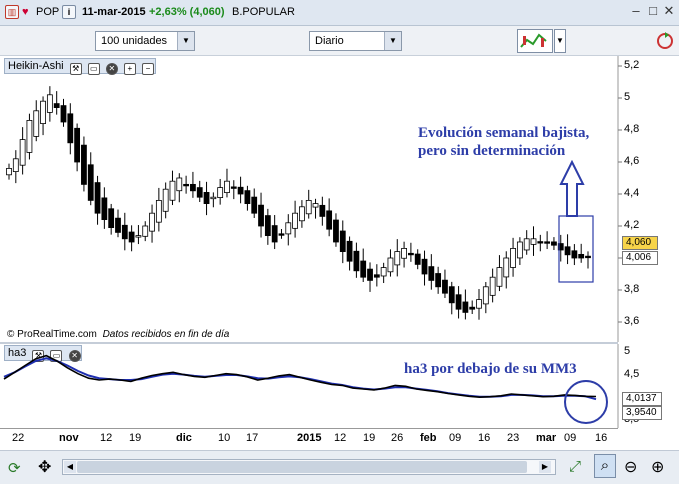  What do you see at coordinates (640, 243) in the screenshot?
I see `last-price-tag: 4,060` at bounding box center [640, 243].